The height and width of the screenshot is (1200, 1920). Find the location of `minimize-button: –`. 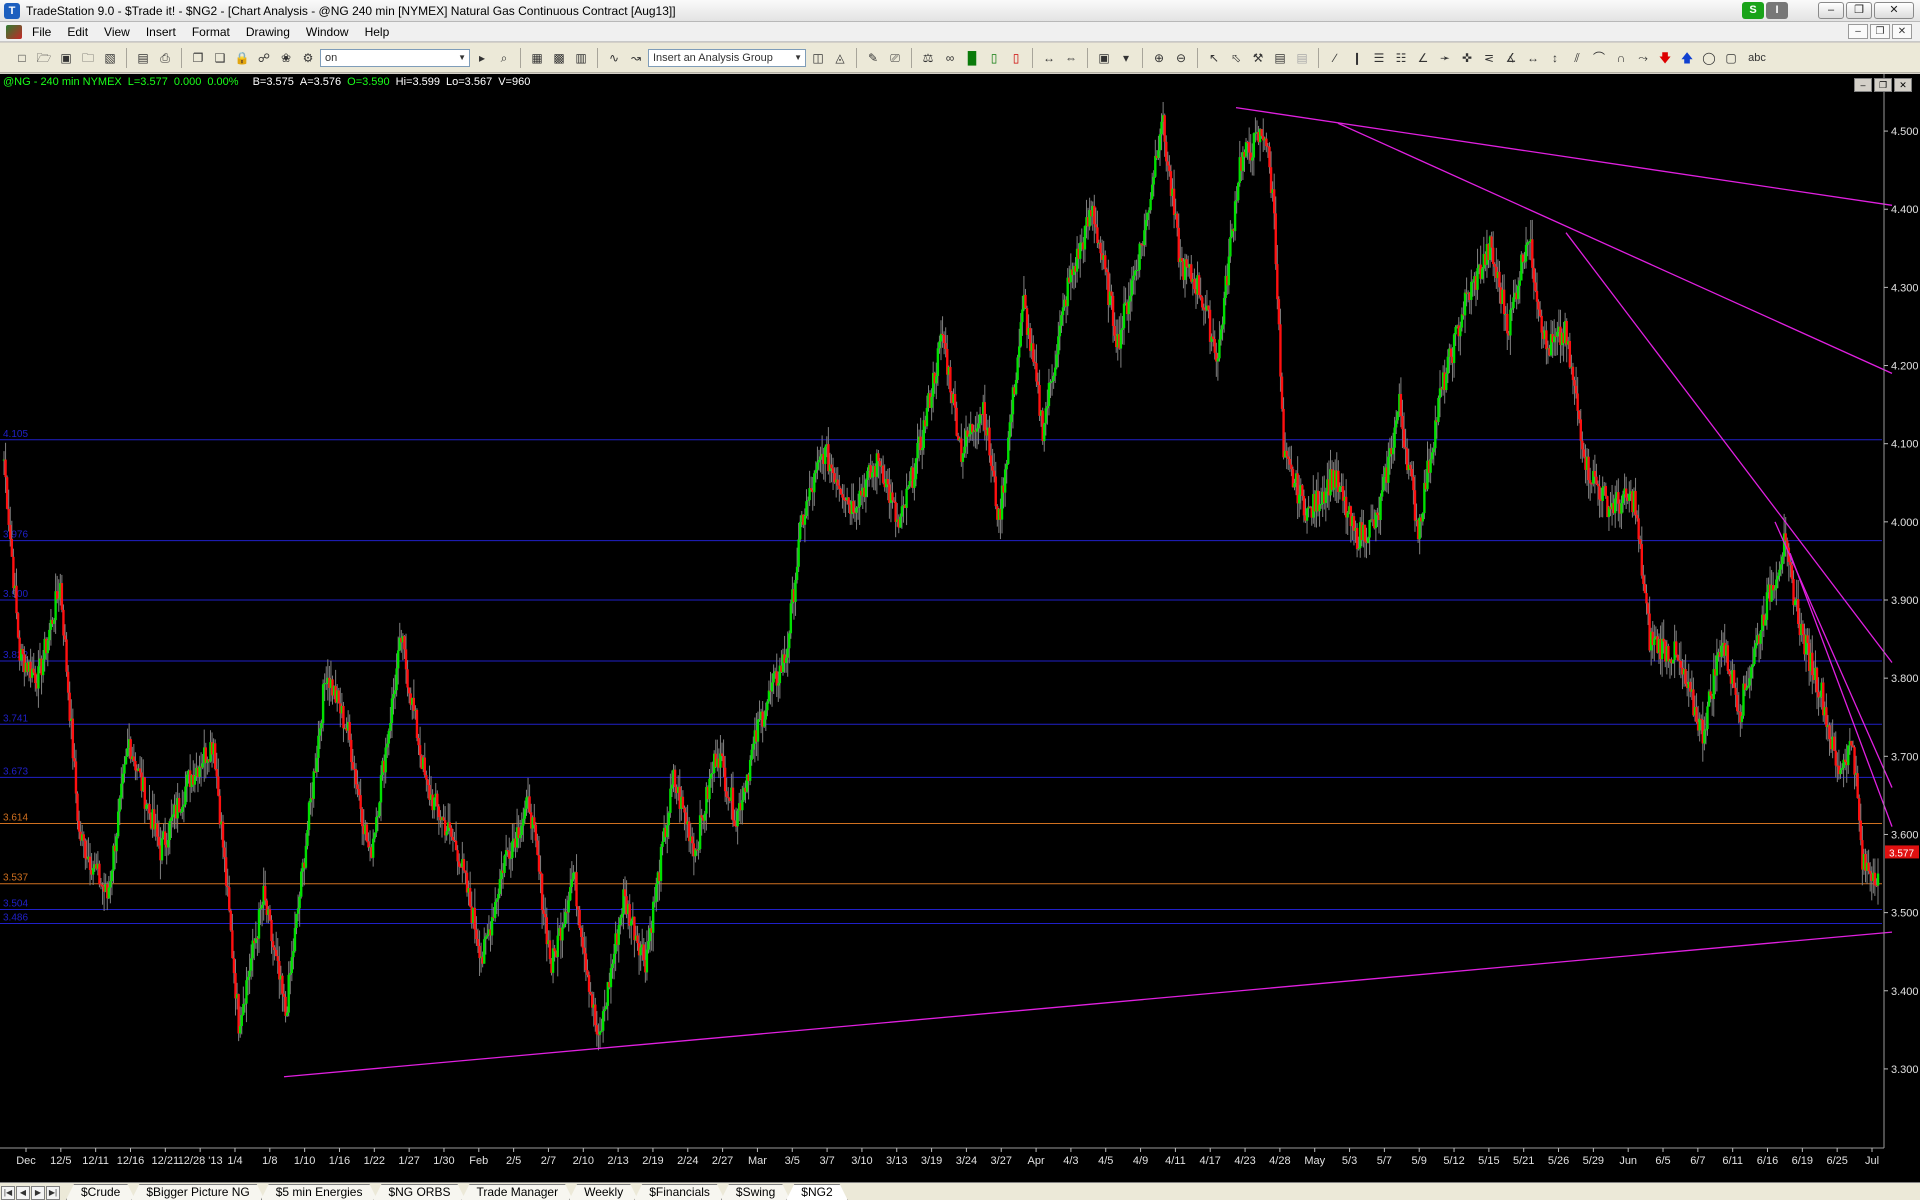

minimize-button: – is located at coordinates (1831, 10).